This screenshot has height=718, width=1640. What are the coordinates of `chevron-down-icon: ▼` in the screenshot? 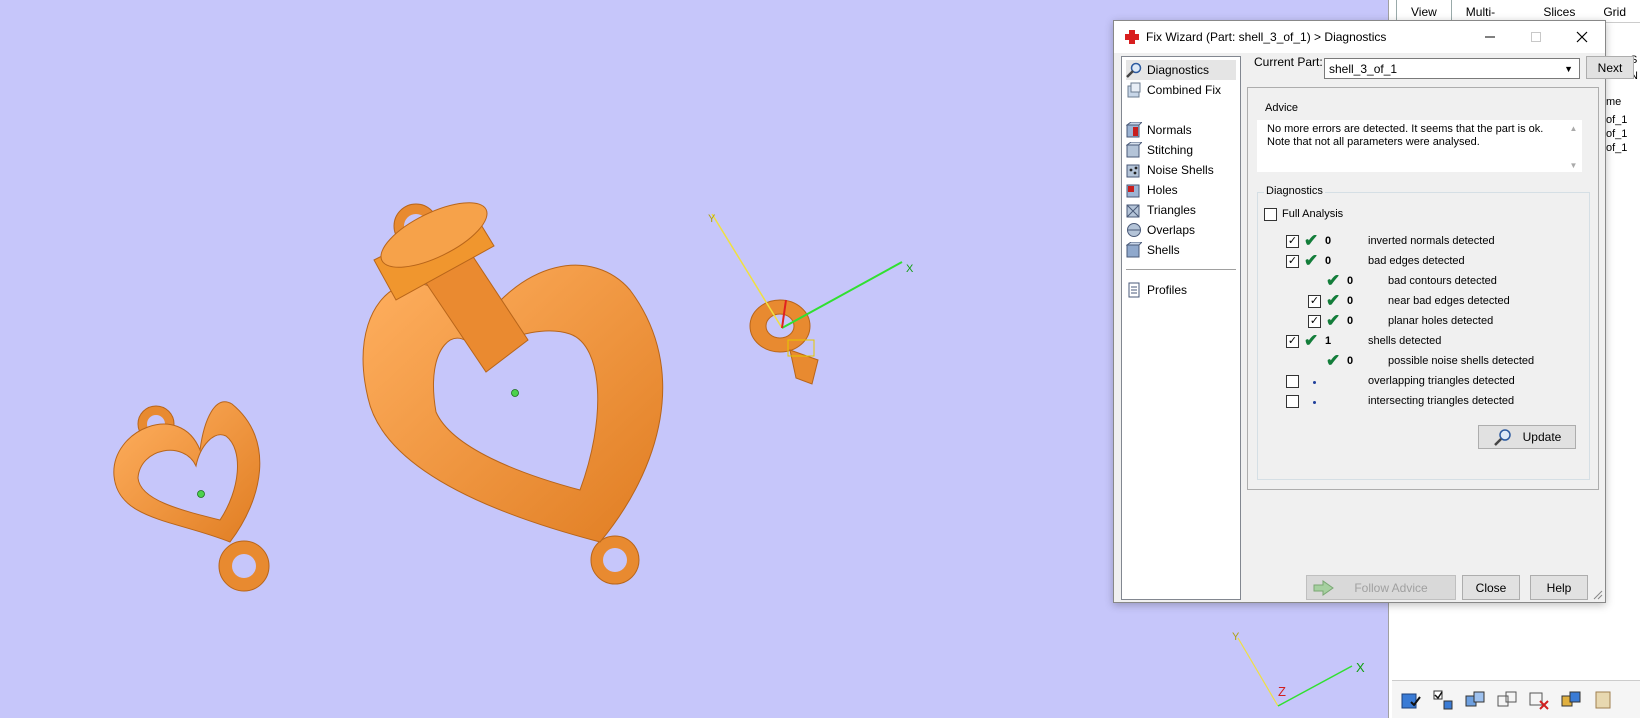 It's located at (1568, 69).